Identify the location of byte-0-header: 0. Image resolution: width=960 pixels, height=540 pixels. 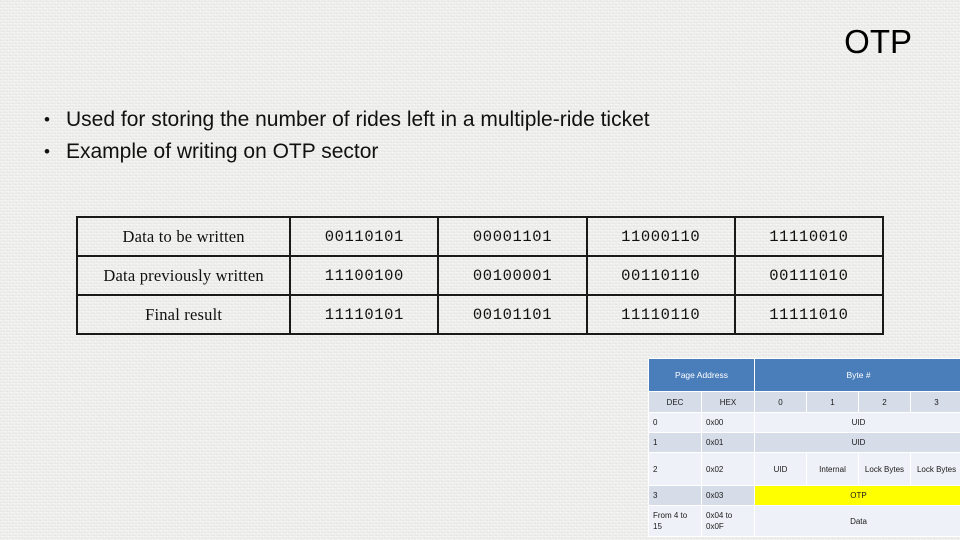
(780, 402).